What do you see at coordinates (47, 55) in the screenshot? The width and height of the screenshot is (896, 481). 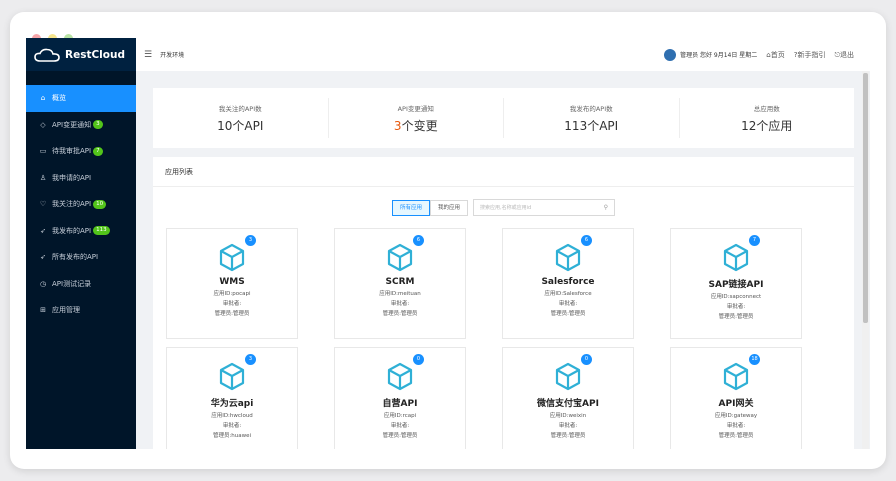 I see `cloud-icon` at bounding box center [47, 55].